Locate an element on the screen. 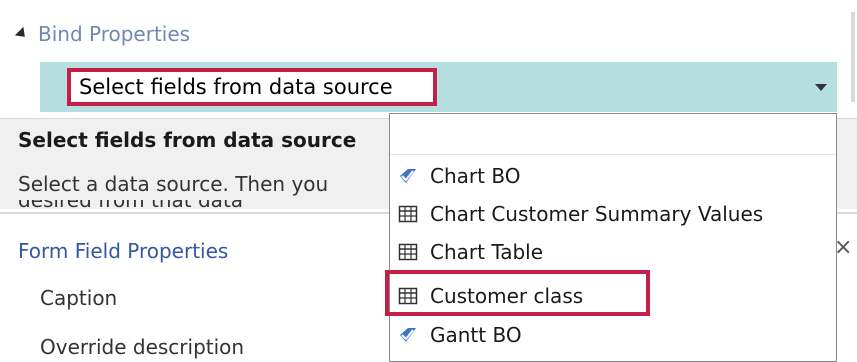  form-field-properties-title: Form Field Properties is located at coordinates (123, 251).